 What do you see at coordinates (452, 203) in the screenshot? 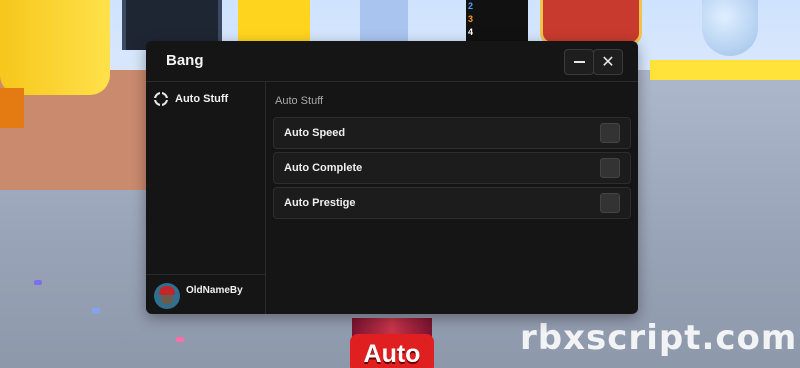
I see `toggle-auto-prestige: Auto Prestige` at bounding box center [452, 203].